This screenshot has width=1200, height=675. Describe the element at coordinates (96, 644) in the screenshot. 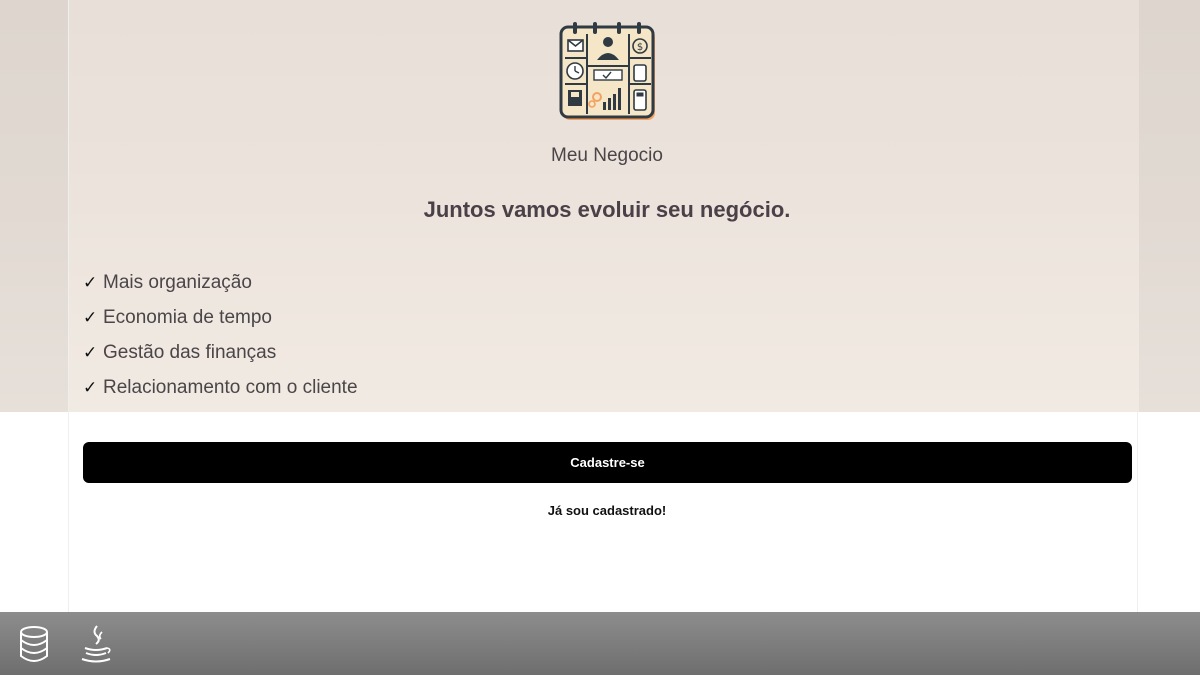

I see `java-icon` at that location.